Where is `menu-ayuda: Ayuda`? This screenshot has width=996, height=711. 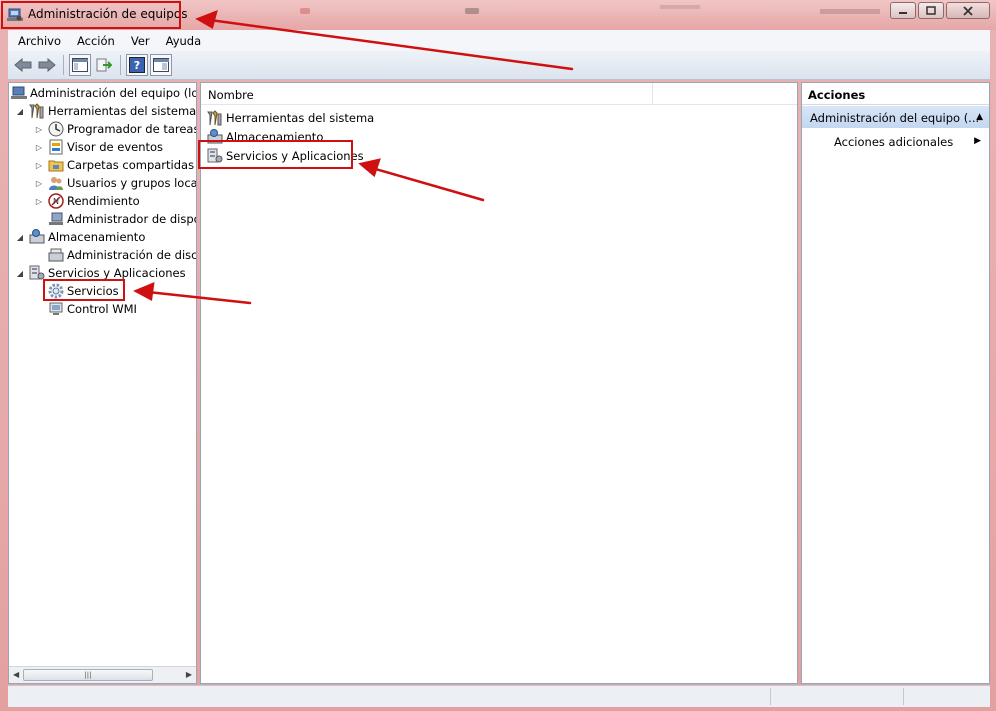 menu-ayuda: Ayuda is located at coordinates (184, 41).